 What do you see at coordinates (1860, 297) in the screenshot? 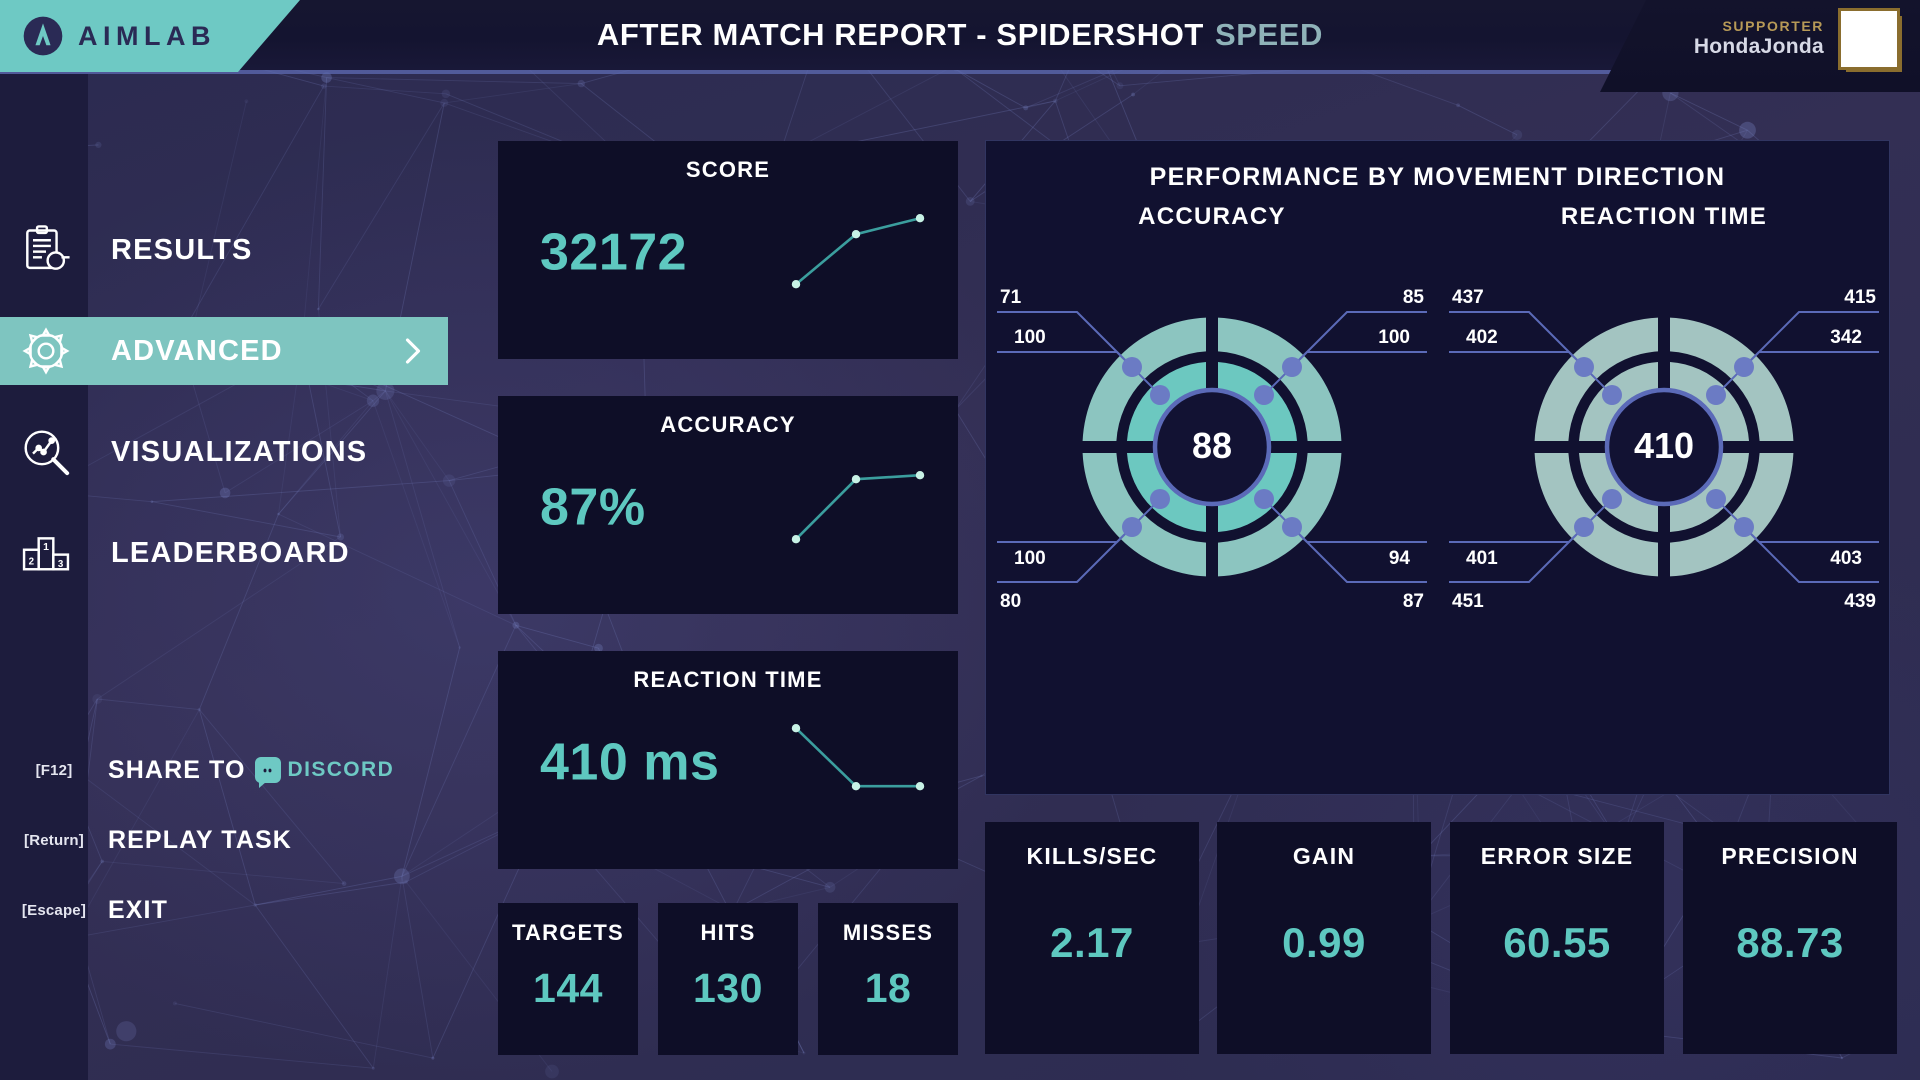
I see `label-outer-top-right: 415` at bounding box center [1860, 297].